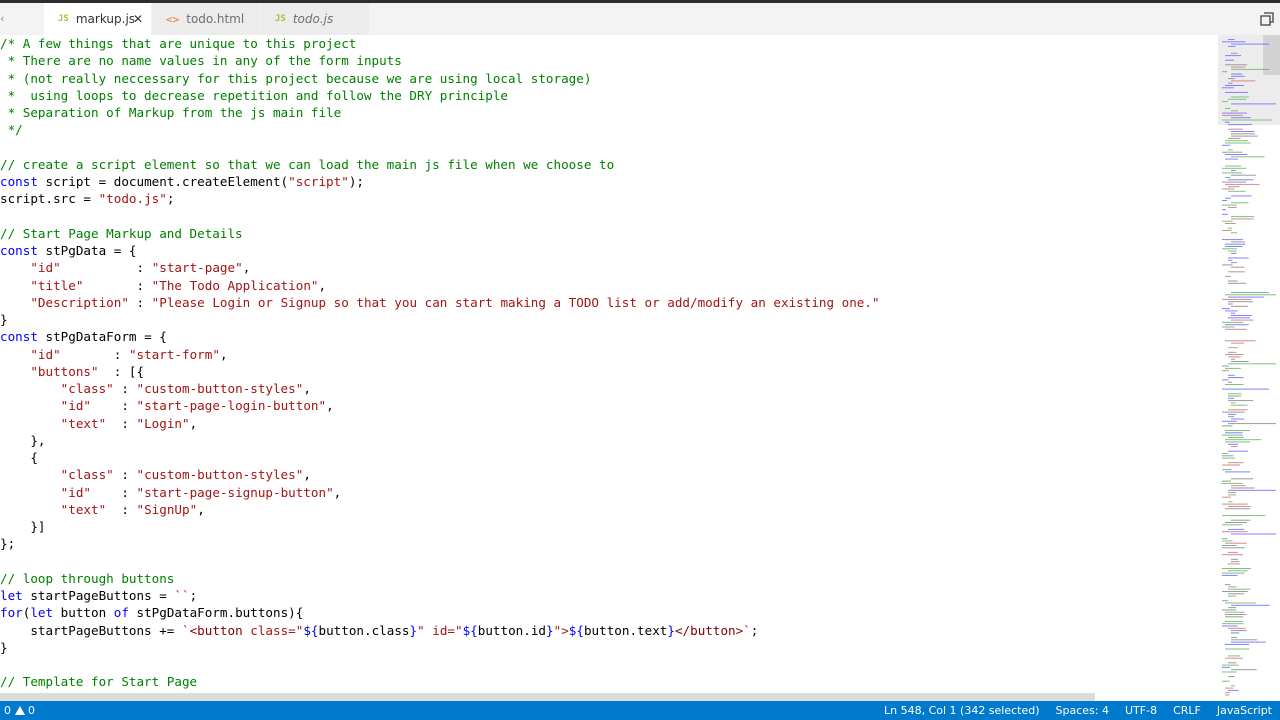 The image size is (1280, 720). I want to click on split-editor-icon, so click(1267, 19).